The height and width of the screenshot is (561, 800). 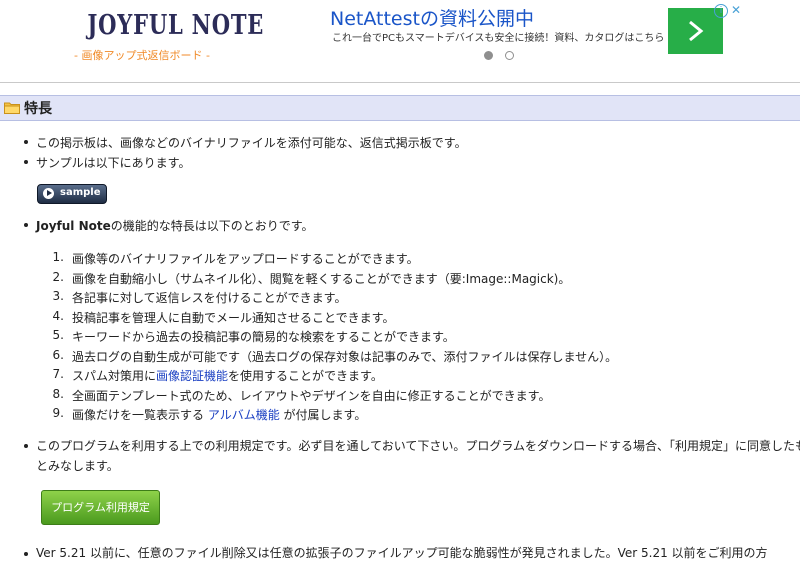 What do you see at coordinates (58, 374) in the screenshot?
I see `feature-number: 7.` at bounding box center [58, 374].